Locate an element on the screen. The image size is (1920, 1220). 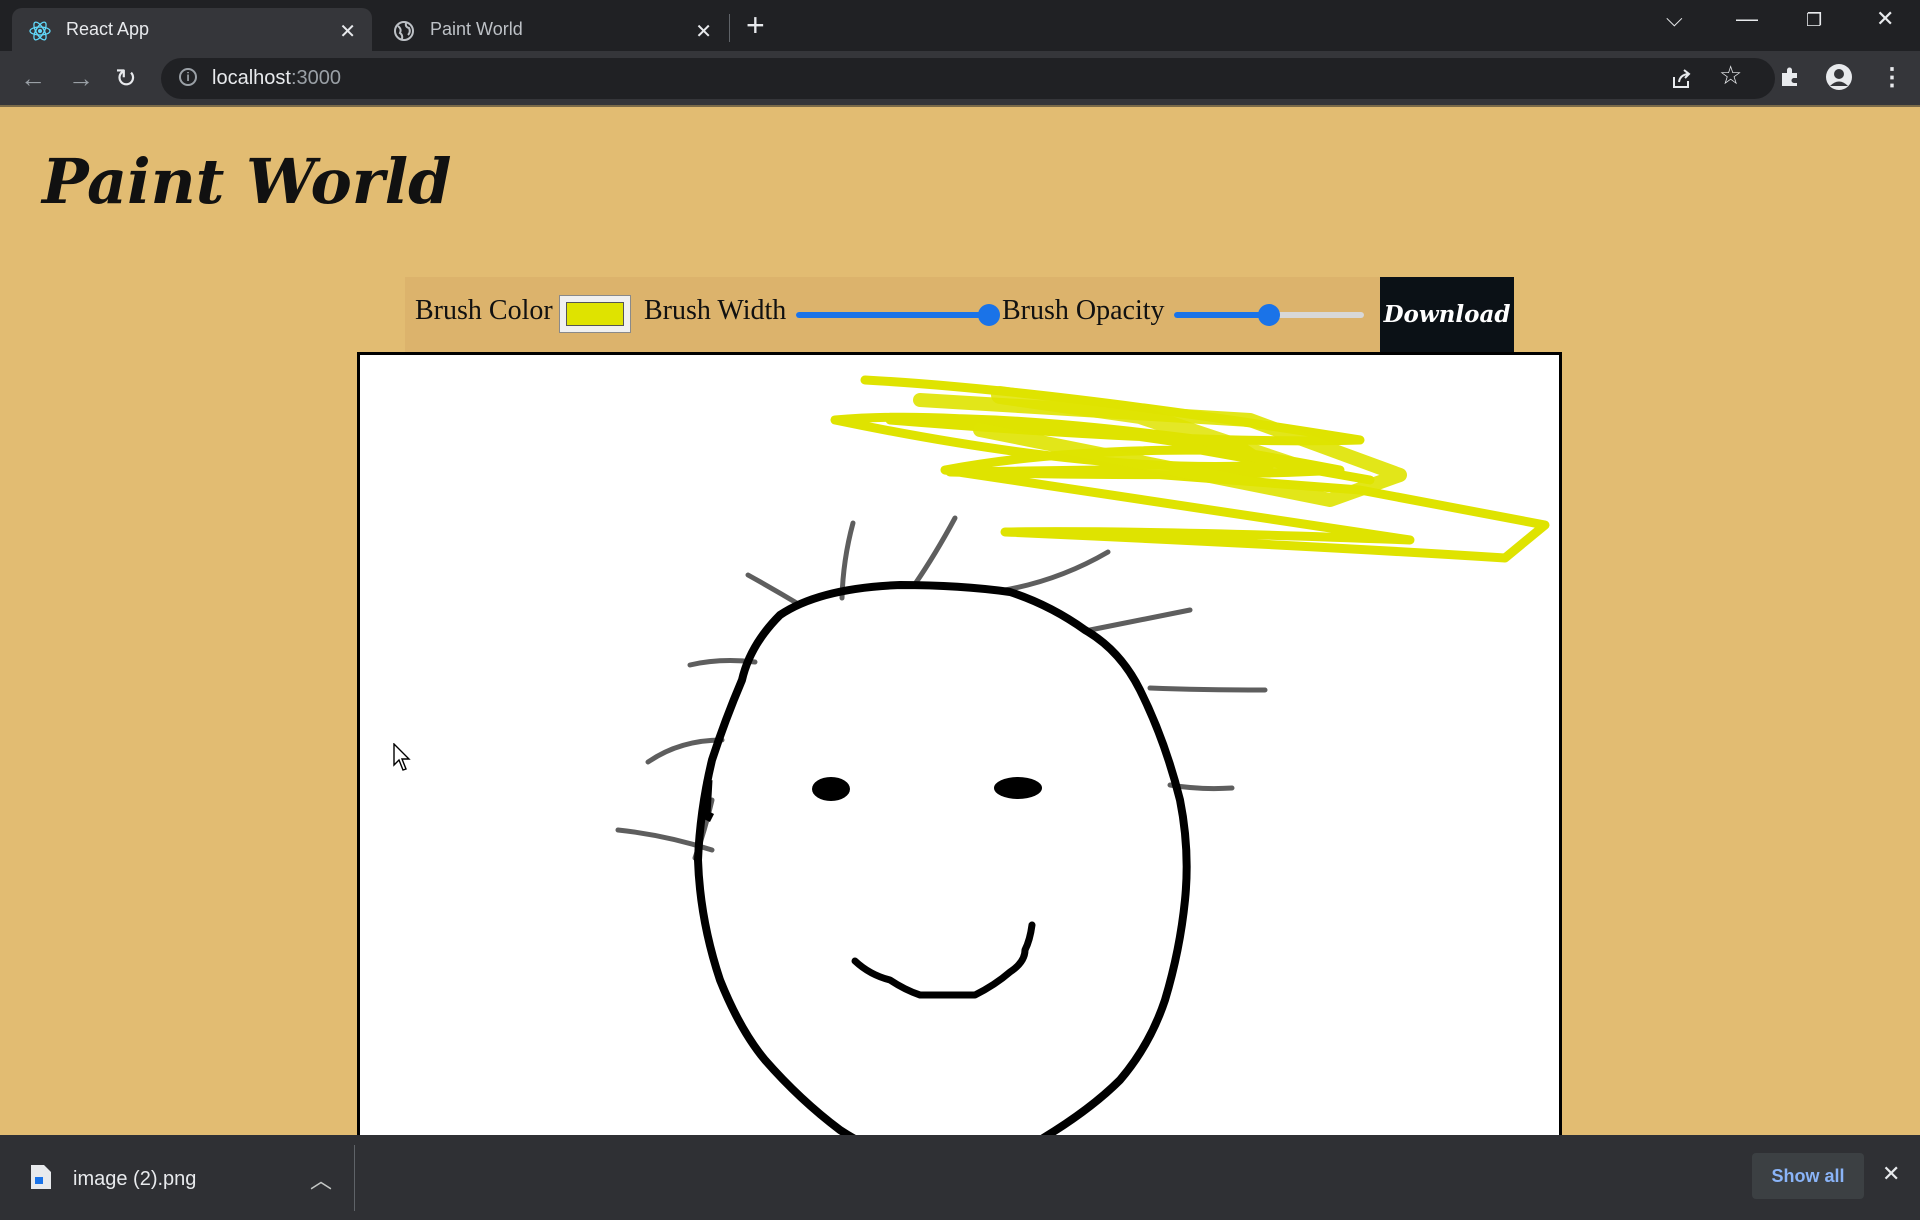
reload-icon: ↻ is located at coordinates (126, 78).